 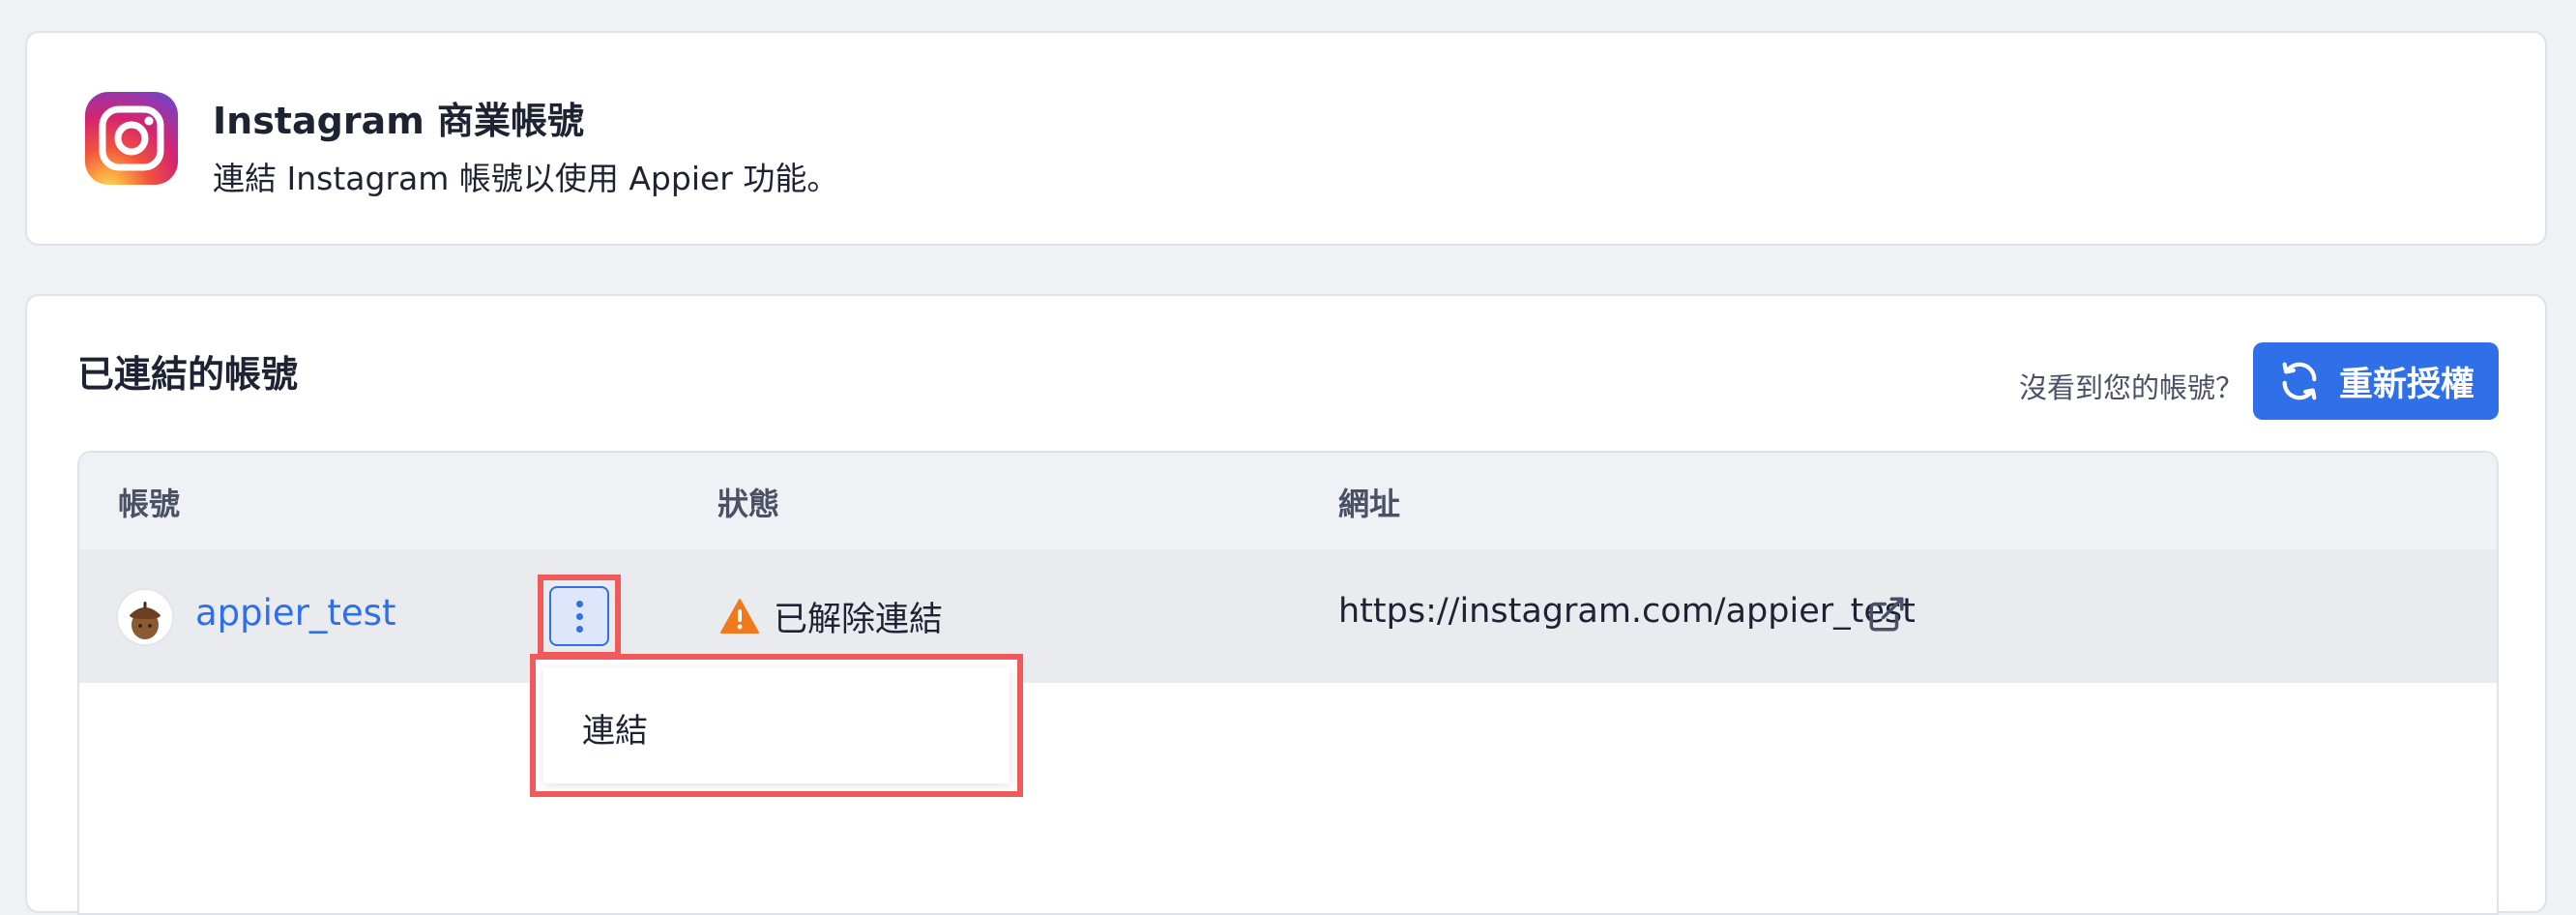 I want to click on reauthorize-button: 重新授權, so click(x=2376, y=381).